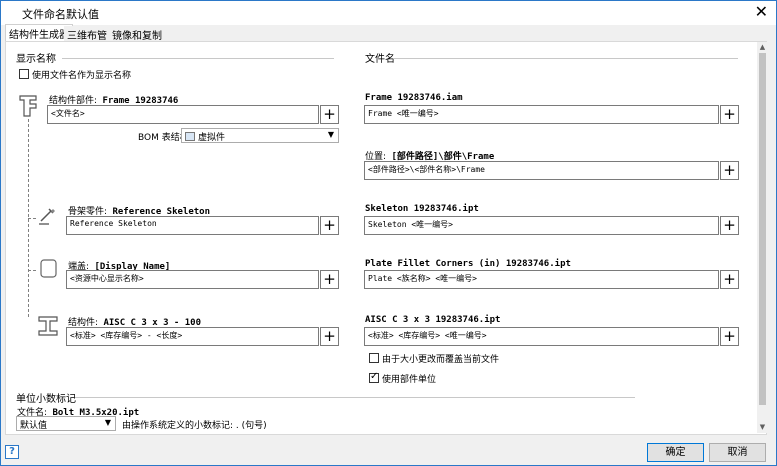 The width and height of the screenshot is (777, 466). Describe the element at coordinates (441, 360) in the screenshot. I see `override-on-resize-label: 由于大小更改而覆盖当前文件` at that location.